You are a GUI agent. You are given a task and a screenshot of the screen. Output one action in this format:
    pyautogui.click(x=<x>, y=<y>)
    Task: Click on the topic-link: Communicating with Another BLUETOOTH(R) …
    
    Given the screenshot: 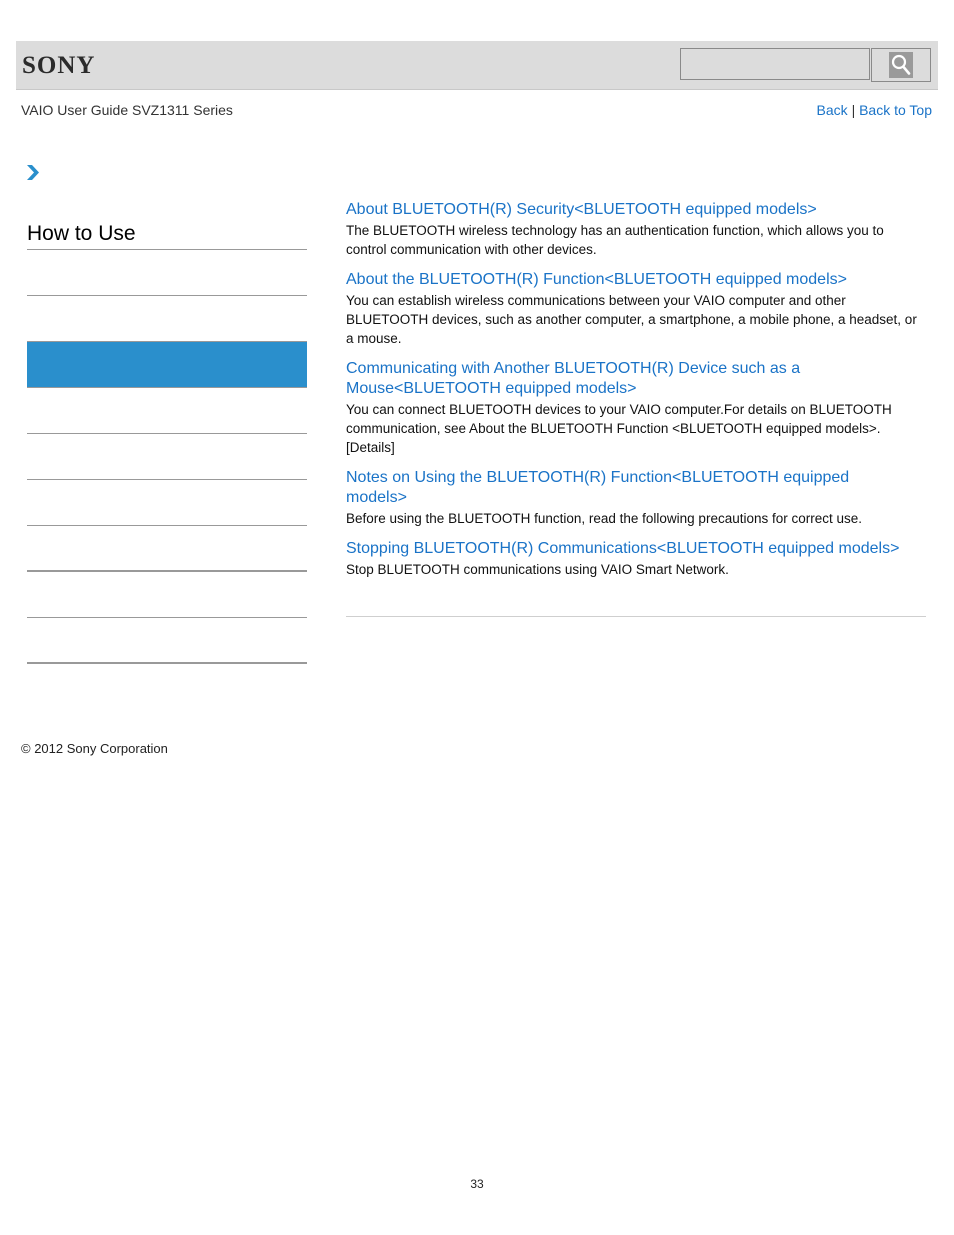 What is the action you would take?
    pyautogui.click(x=586, y=379)
    